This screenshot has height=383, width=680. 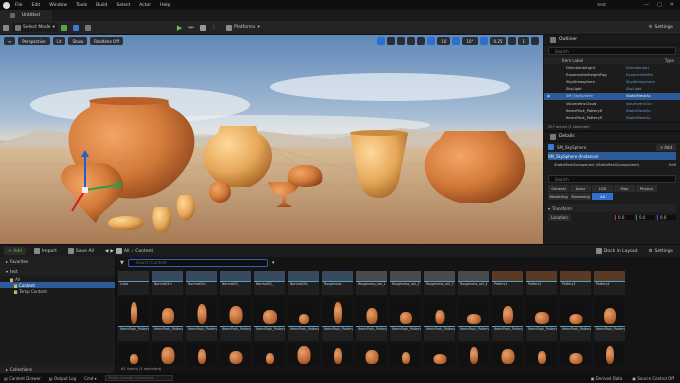 I want to click on filter-icon: ▼, so click(x=122, y=263).